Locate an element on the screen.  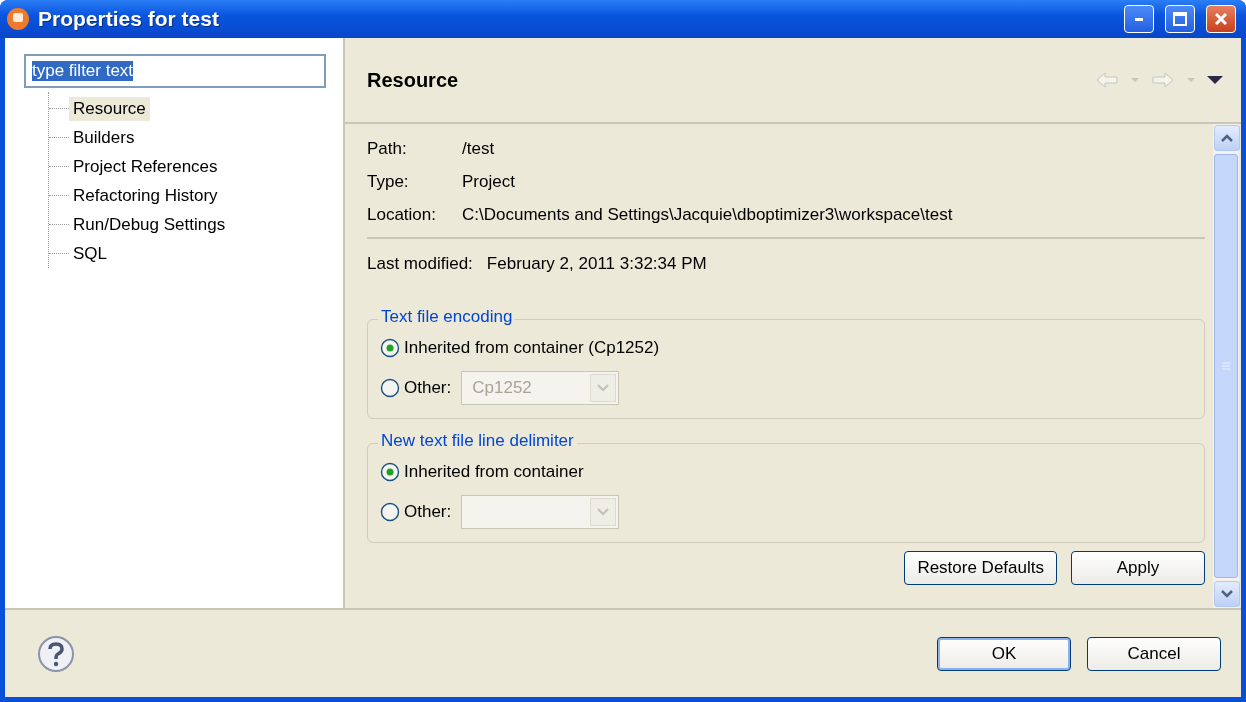
minimize-icon is located at coordinates (1139, 19).